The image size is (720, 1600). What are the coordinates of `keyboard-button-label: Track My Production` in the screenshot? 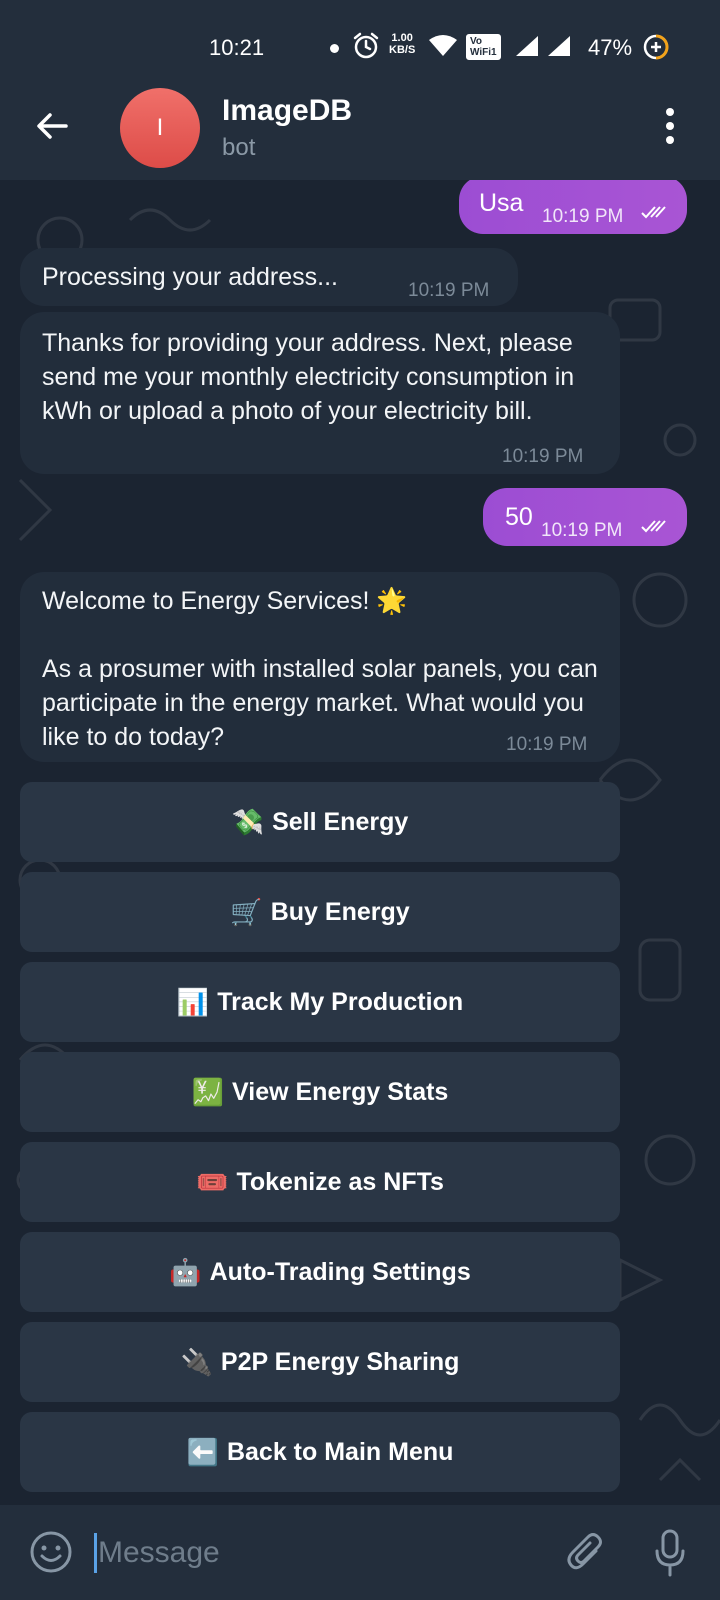 It's located at (340, 1001).